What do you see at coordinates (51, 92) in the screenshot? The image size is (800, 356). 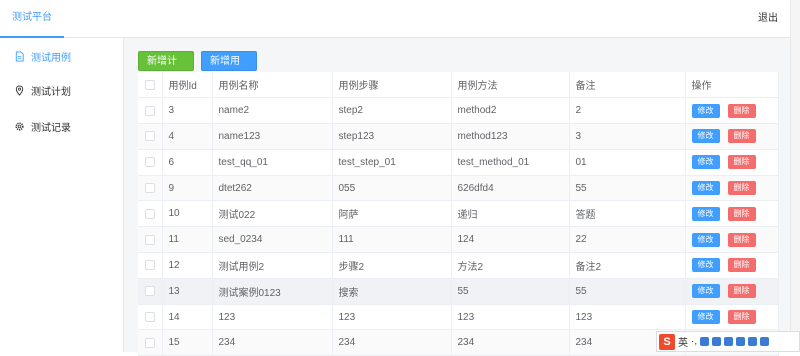 I see `sidebar-item-label: 测试计划` at bounding box center [51, 92].